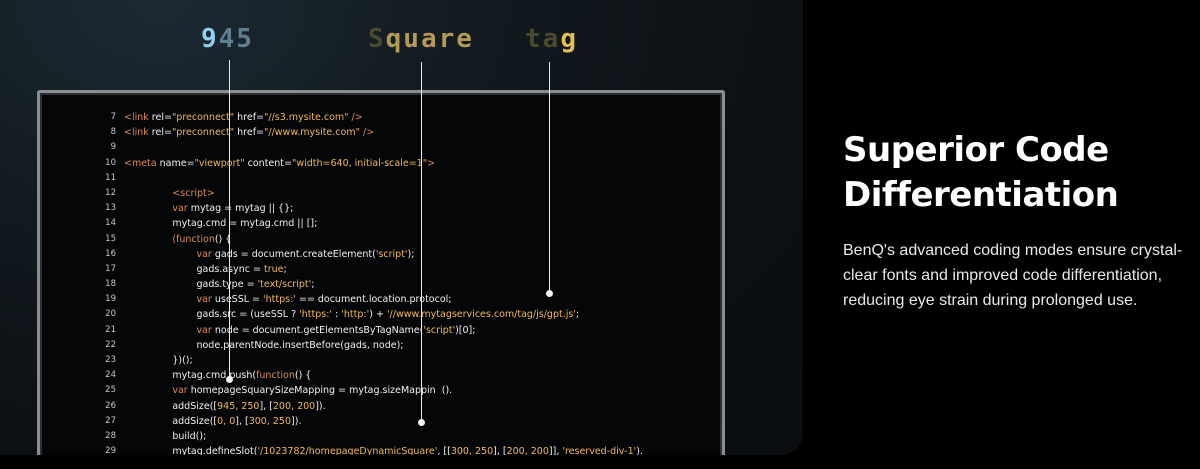 The width and height of the screenshot is (1200, 469). I want to click on line-number: 23, so click(110, 360).